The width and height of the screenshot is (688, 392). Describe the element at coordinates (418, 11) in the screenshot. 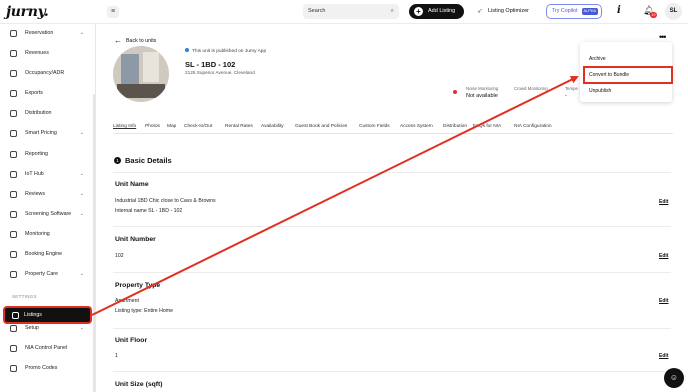

I see `plus-icon: +` at that location.